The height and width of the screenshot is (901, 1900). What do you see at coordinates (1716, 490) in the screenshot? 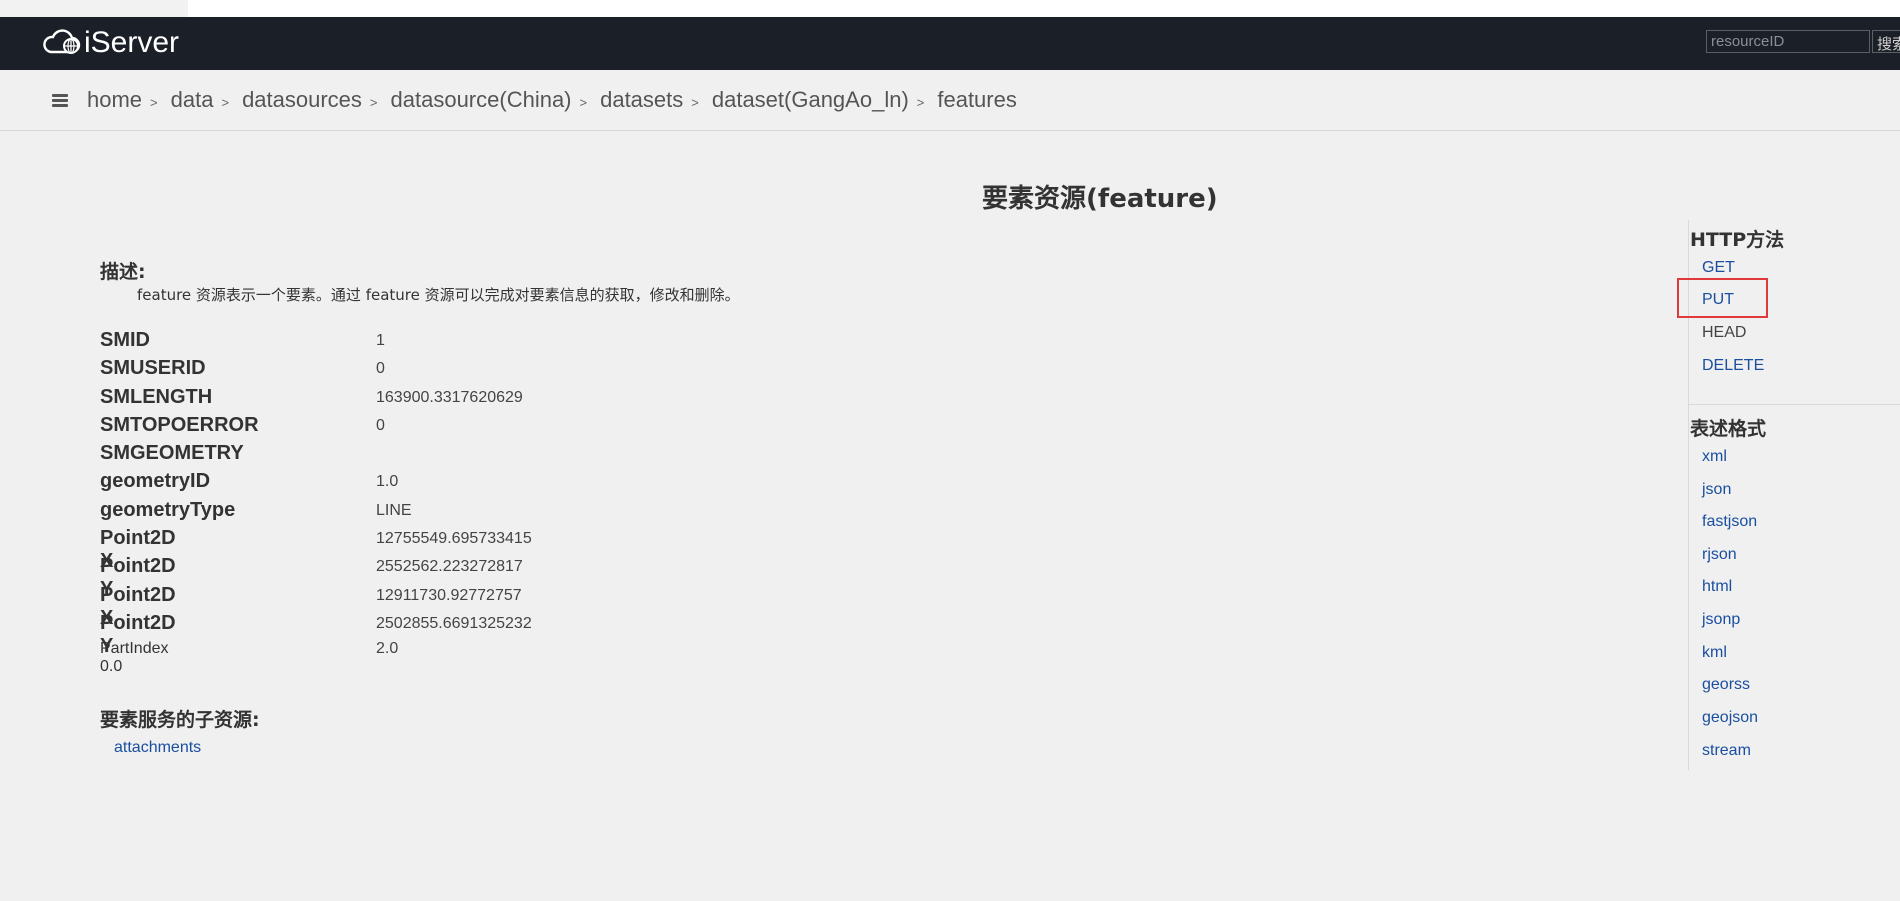
I see `format-json-link: json` at bounding box center [1716, 490].